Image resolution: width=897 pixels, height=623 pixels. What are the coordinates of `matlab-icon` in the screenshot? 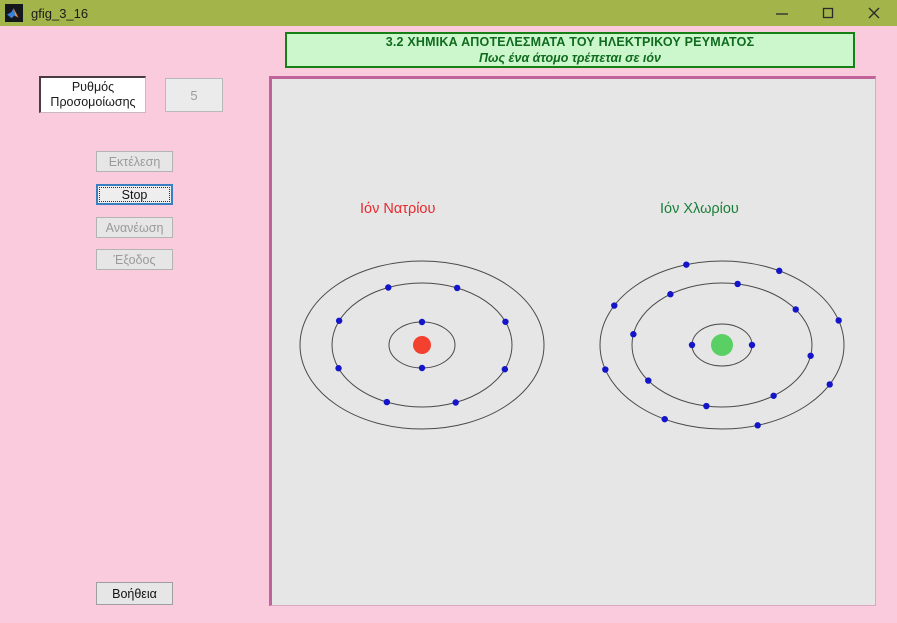 It's located at (14, 13).